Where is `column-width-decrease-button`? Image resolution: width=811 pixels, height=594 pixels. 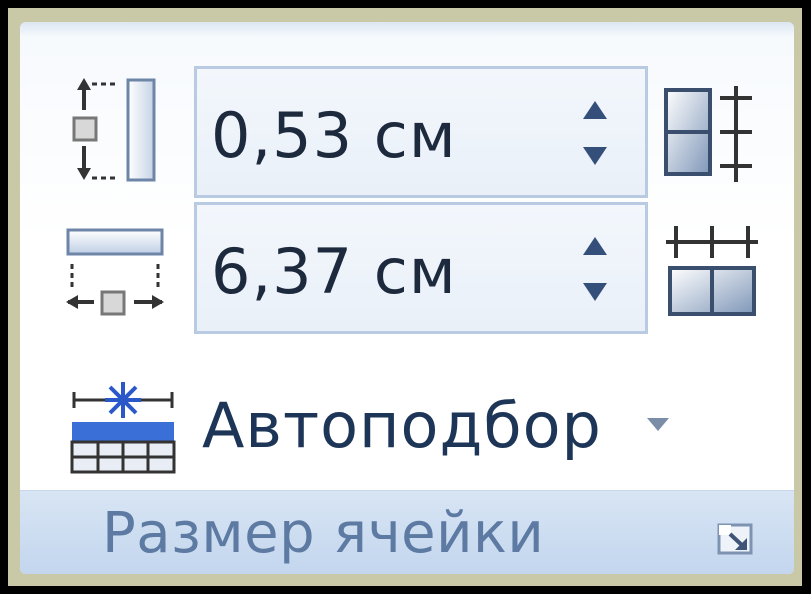 column-width-decrease-button is located at coordinates (595, 292).